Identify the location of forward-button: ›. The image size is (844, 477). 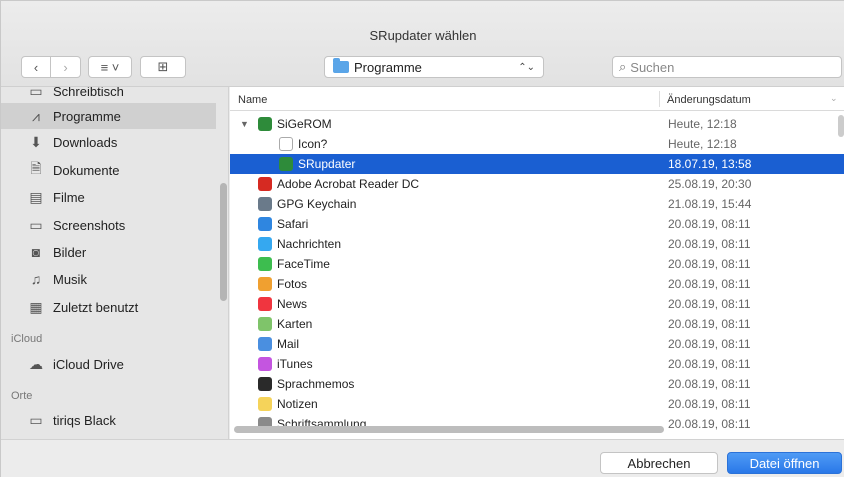
(66, 67).